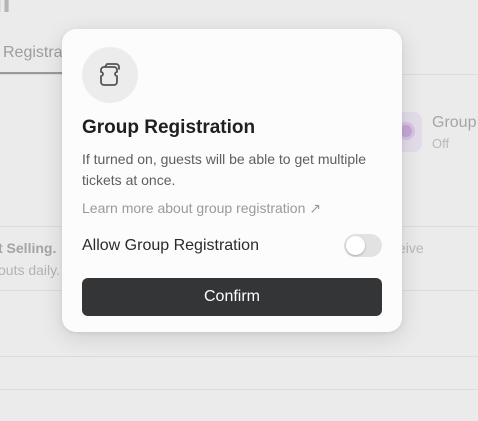 The width and height of the screenshot is (478, 421). Describe the element at coordinates (30, 270) in the screenshot. I see `payouts-text: outs daily.` at that location.